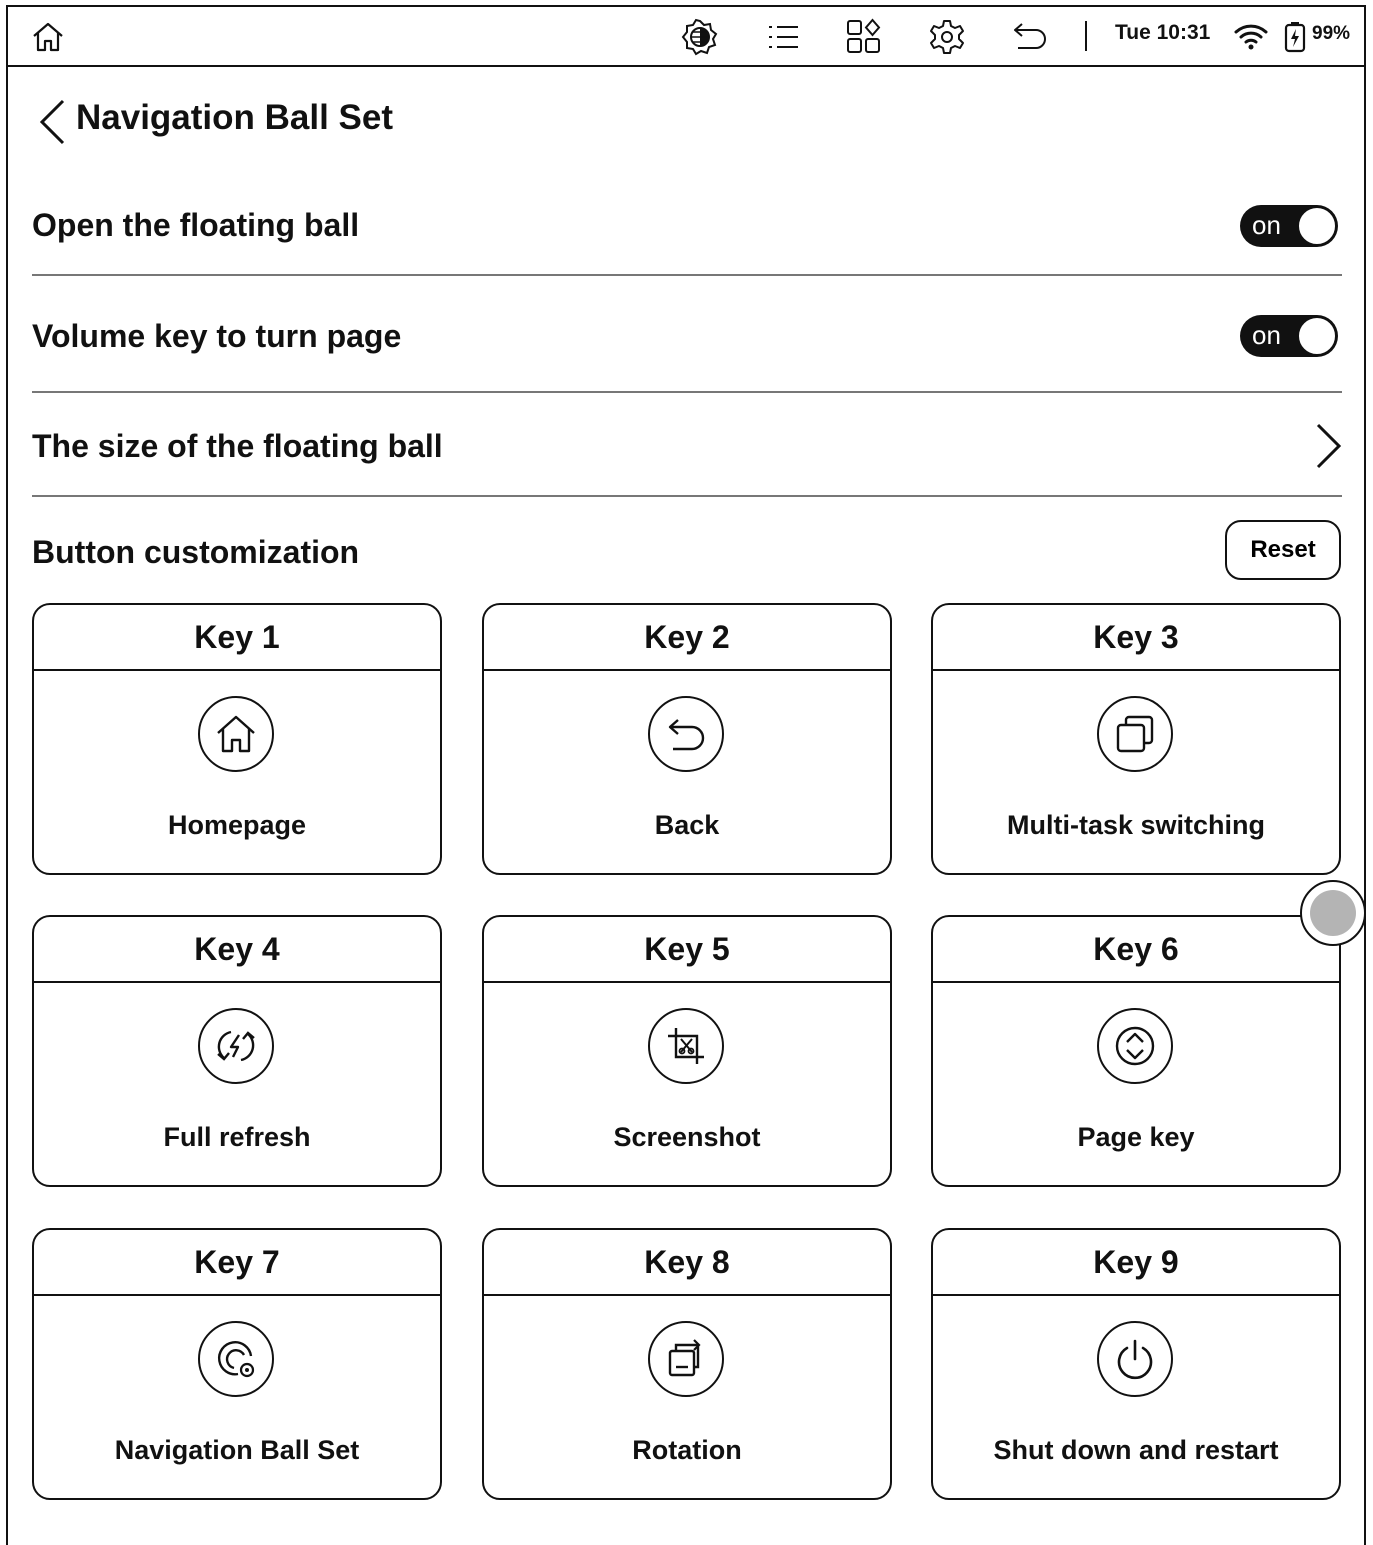 This screenshot has width=1373, height=1545. I want to click on navigation-ball-icon, so click(236, 1359).